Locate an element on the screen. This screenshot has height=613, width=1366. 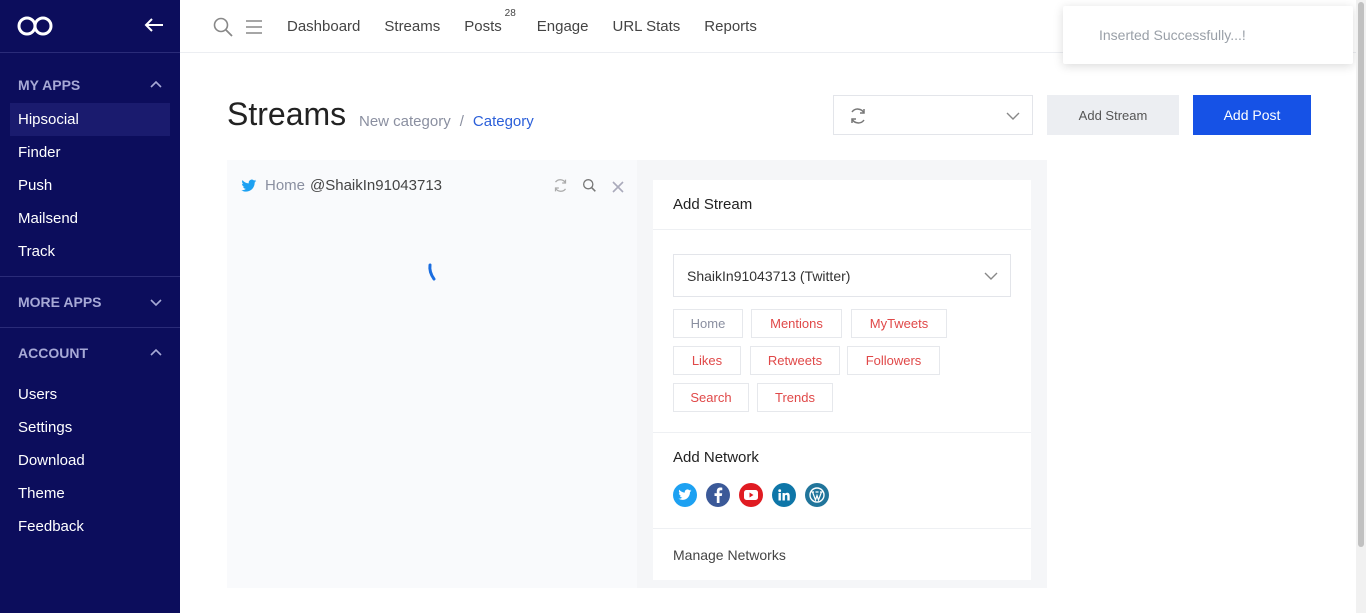
tag-mentions: Mentions is located at coordinates (796, 323).